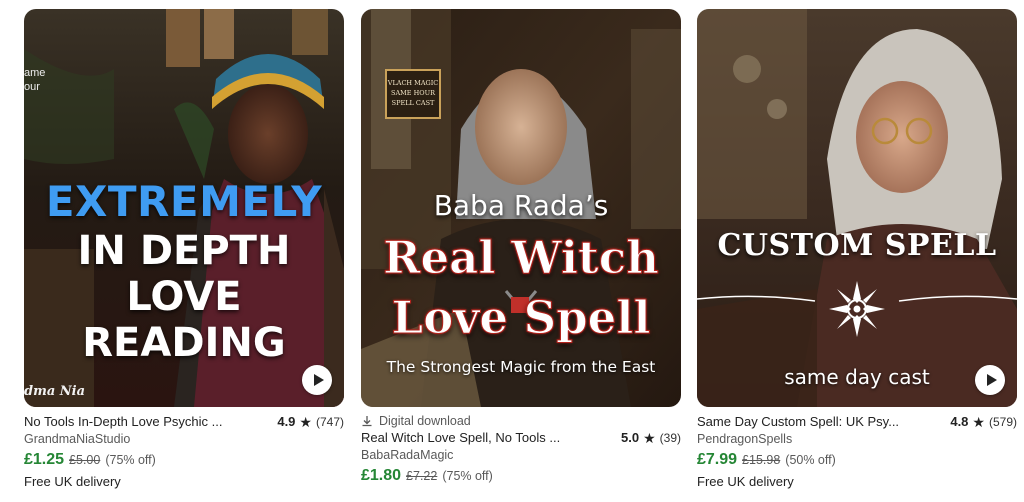 This screenshot has height=502, width=1024. Describe the element at coordinates (857, 439) in the screenshot. I see `shop-name: PendragonSpells` at that location.